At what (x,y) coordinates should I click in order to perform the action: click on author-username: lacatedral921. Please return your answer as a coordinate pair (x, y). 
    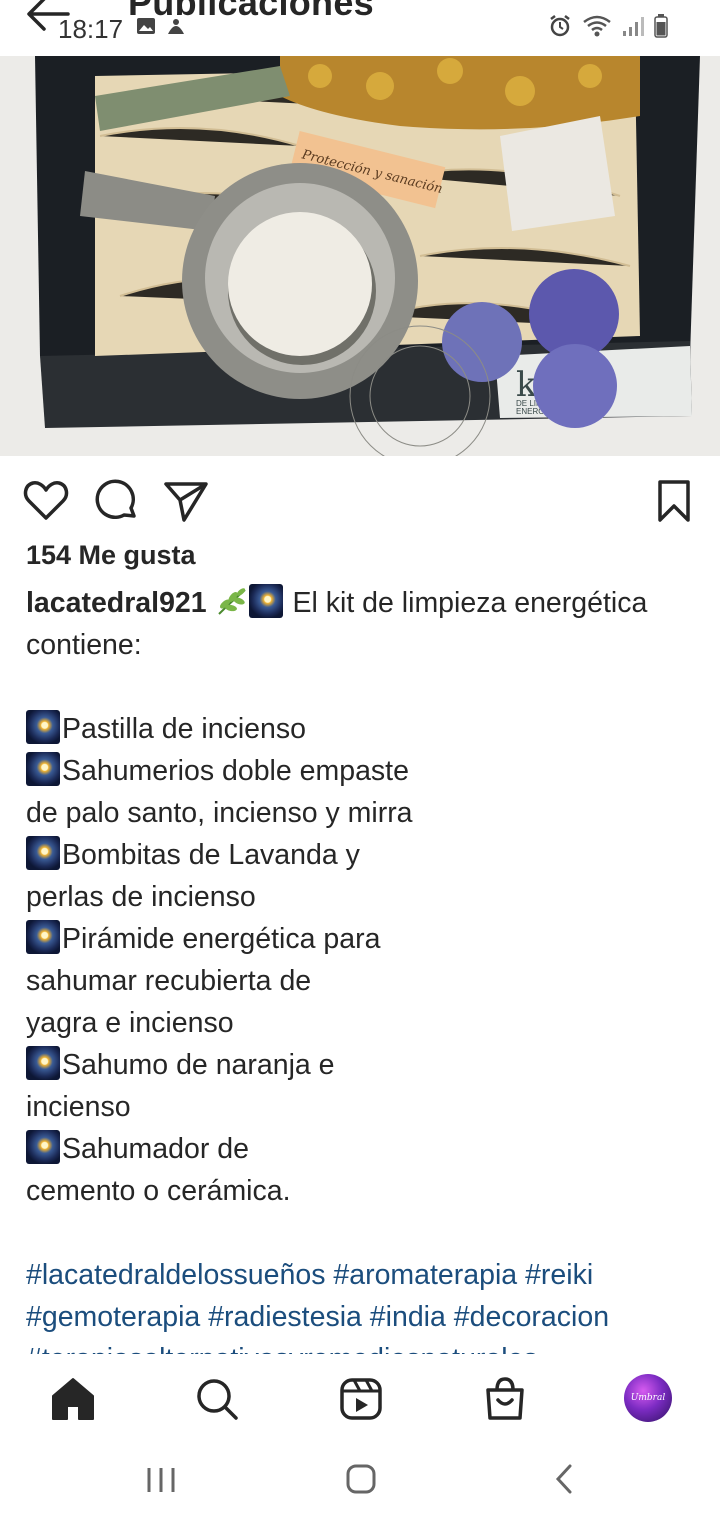
    Looking at the image, I should click on (116, 603).